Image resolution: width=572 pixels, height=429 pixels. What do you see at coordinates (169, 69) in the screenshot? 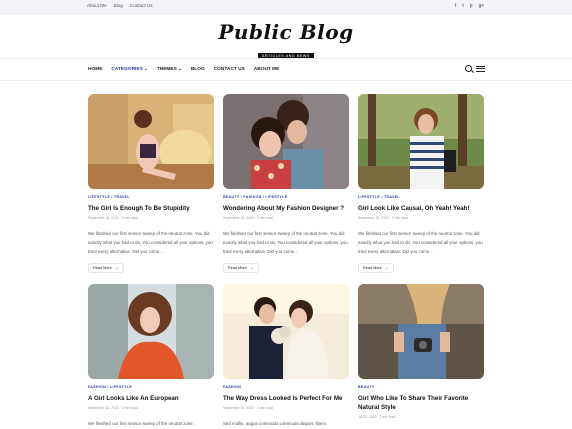
I see `nav-themes: THEMES ⌄` at bounding box center [169, 69].